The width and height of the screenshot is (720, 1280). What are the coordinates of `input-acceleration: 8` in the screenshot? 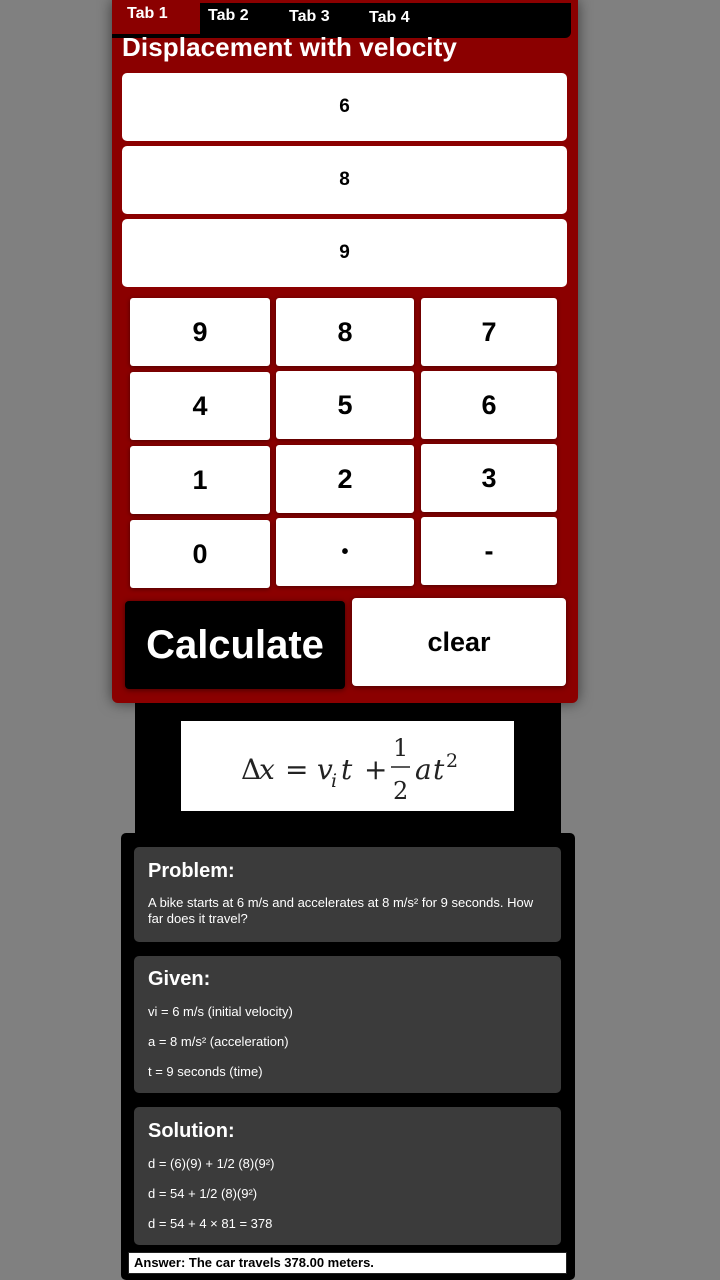 It's located at (344, 180).